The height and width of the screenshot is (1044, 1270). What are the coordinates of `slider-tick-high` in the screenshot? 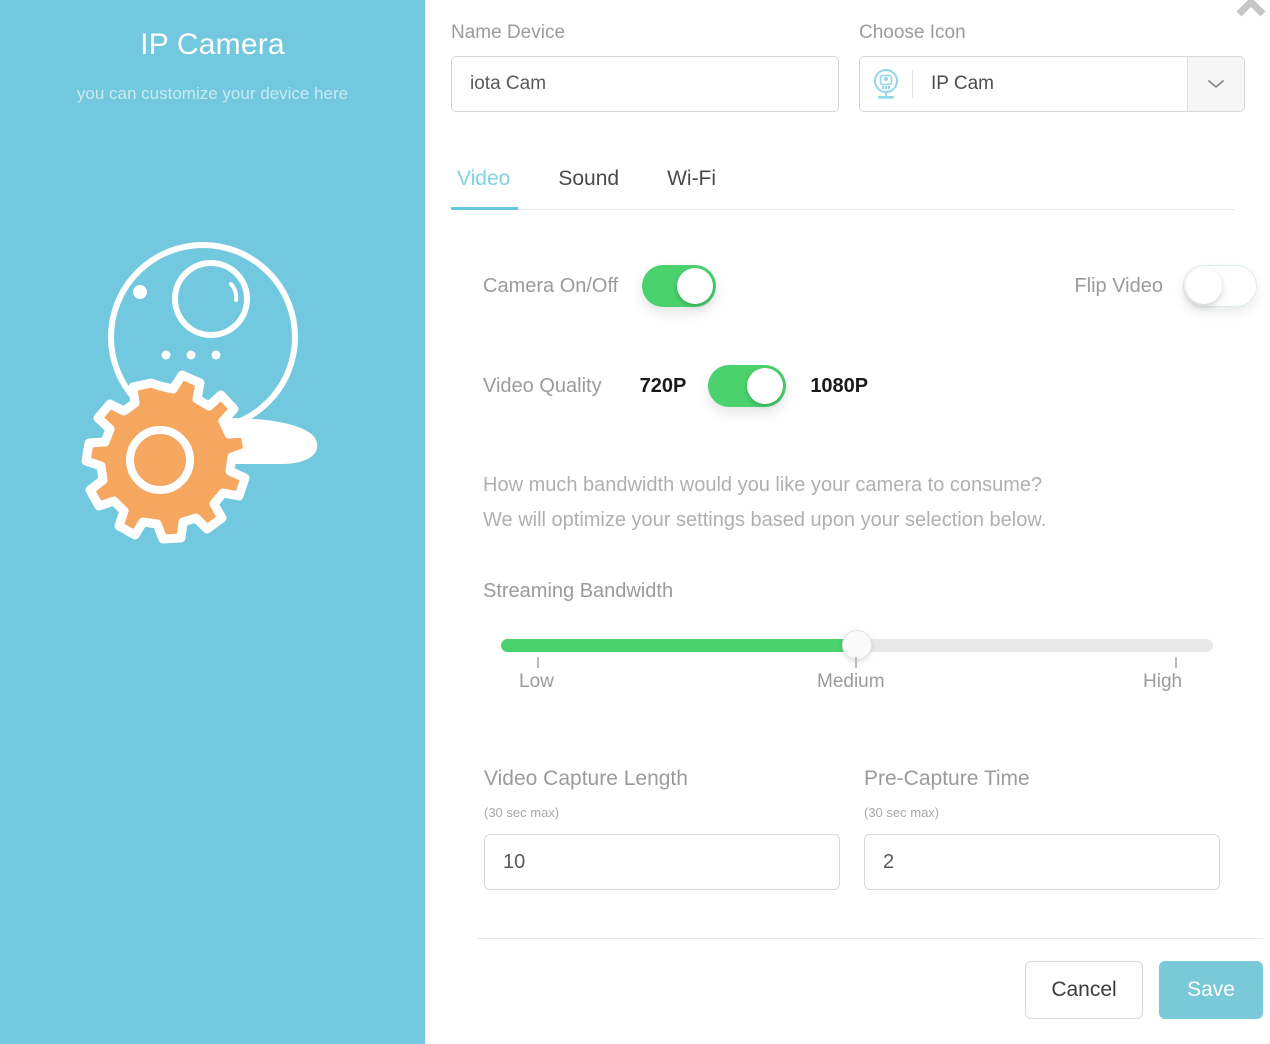 It's located at (1176, 662).